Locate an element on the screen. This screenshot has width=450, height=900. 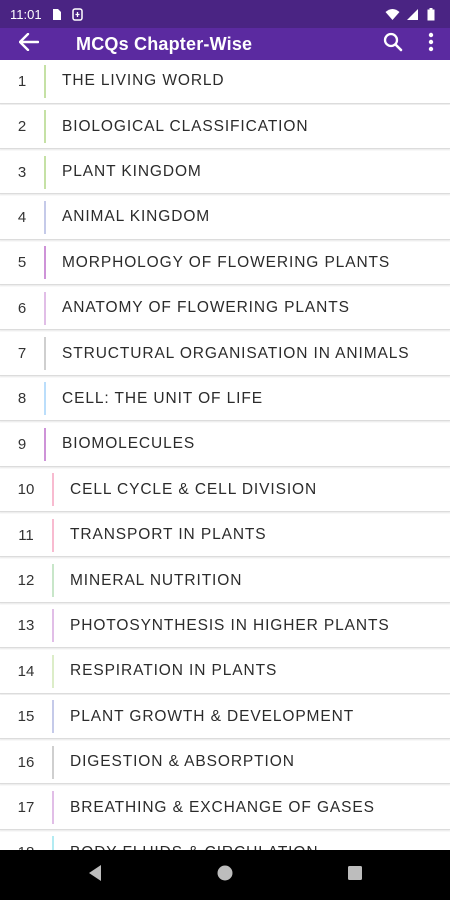
more-vert-icon is located at coordinates (431, 44).